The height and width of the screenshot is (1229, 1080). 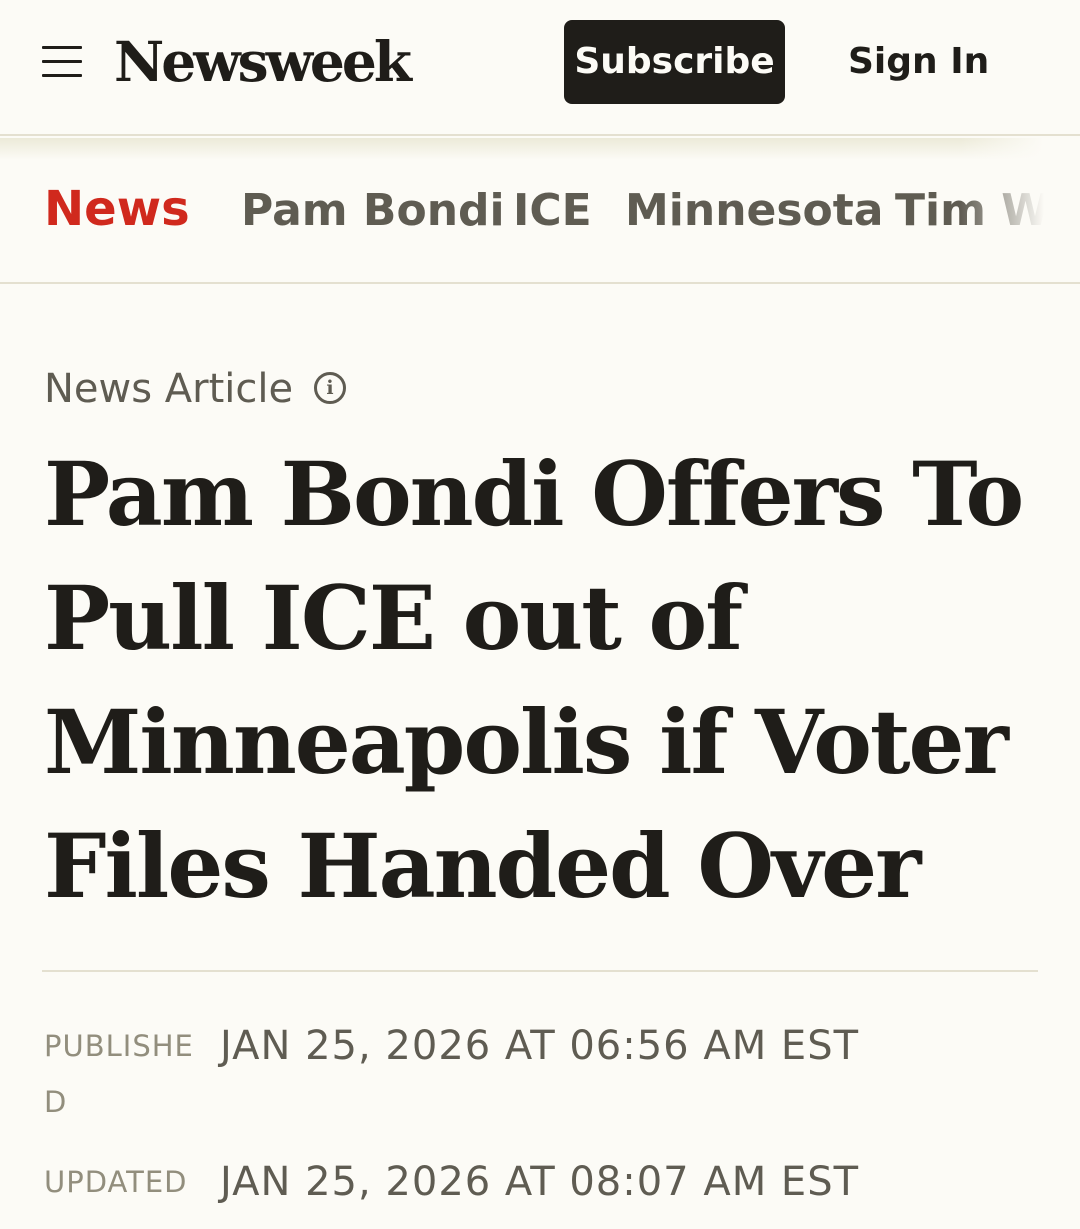 I want to click on menu-icon, so click(x=63, y=62).